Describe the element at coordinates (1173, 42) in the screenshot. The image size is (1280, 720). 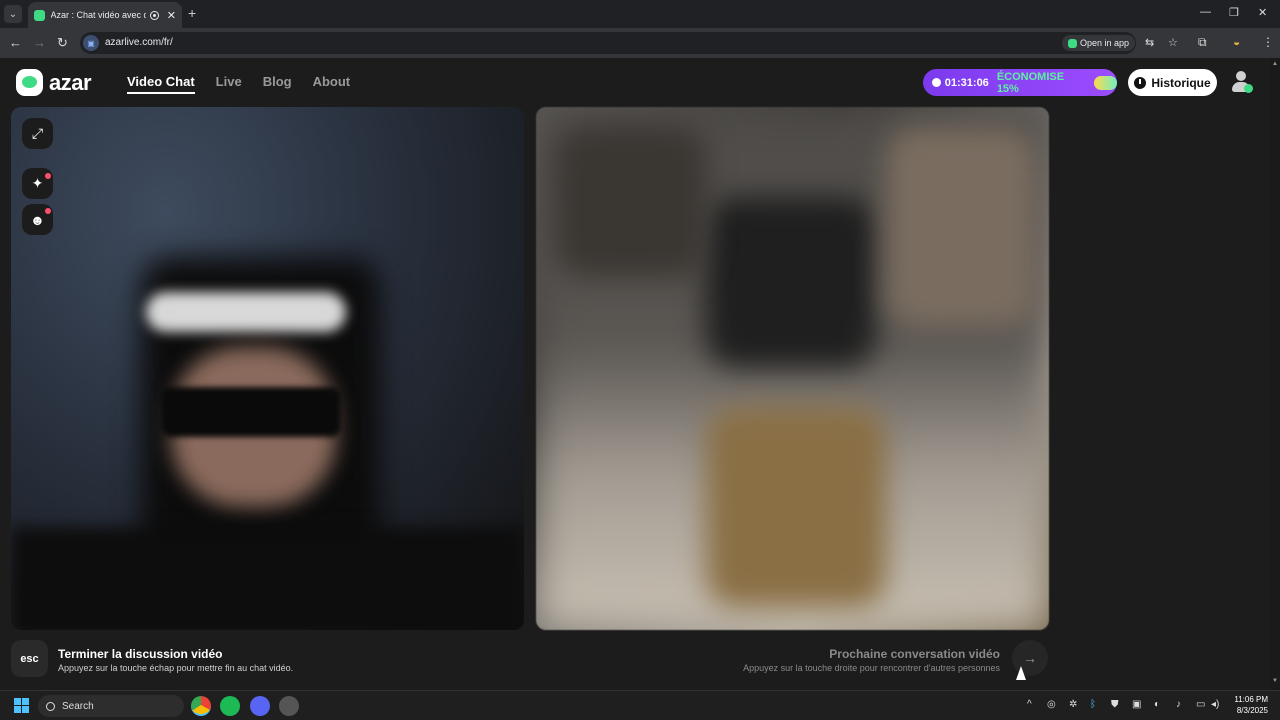
I see `bookmark-star-icon: ☆` at that location.